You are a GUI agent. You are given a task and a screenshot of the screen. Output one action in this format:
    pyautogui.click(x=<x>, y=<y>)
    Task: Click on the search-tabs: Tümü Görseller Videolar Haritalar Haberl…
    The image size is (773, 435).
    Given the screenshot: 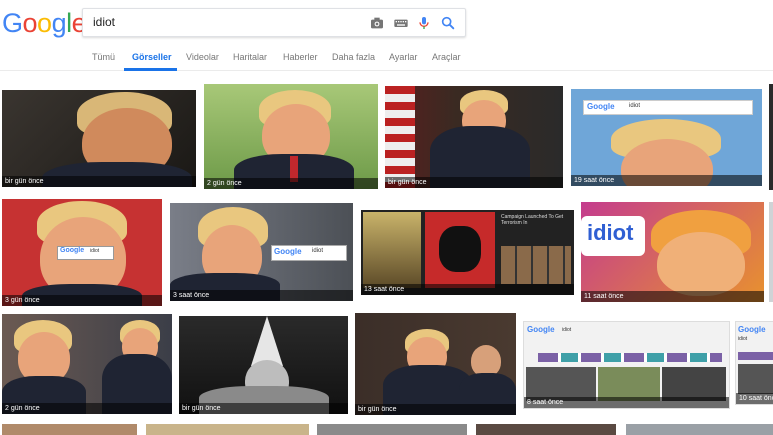 What is the action you would take?
    pyautogui.click(x=386, y=55)
    